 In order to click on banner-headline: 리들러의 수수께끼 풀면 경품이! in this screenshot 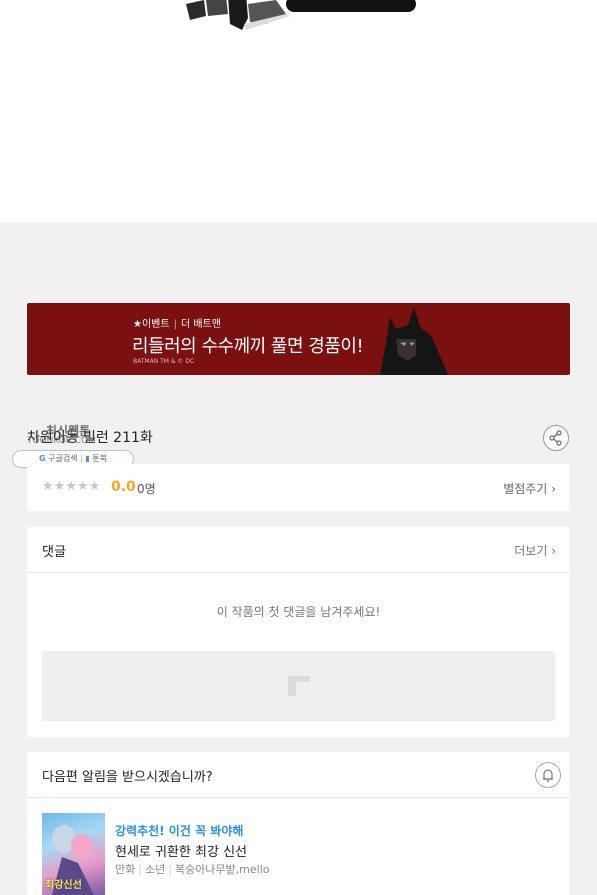, I will do `click(248, 346)`.